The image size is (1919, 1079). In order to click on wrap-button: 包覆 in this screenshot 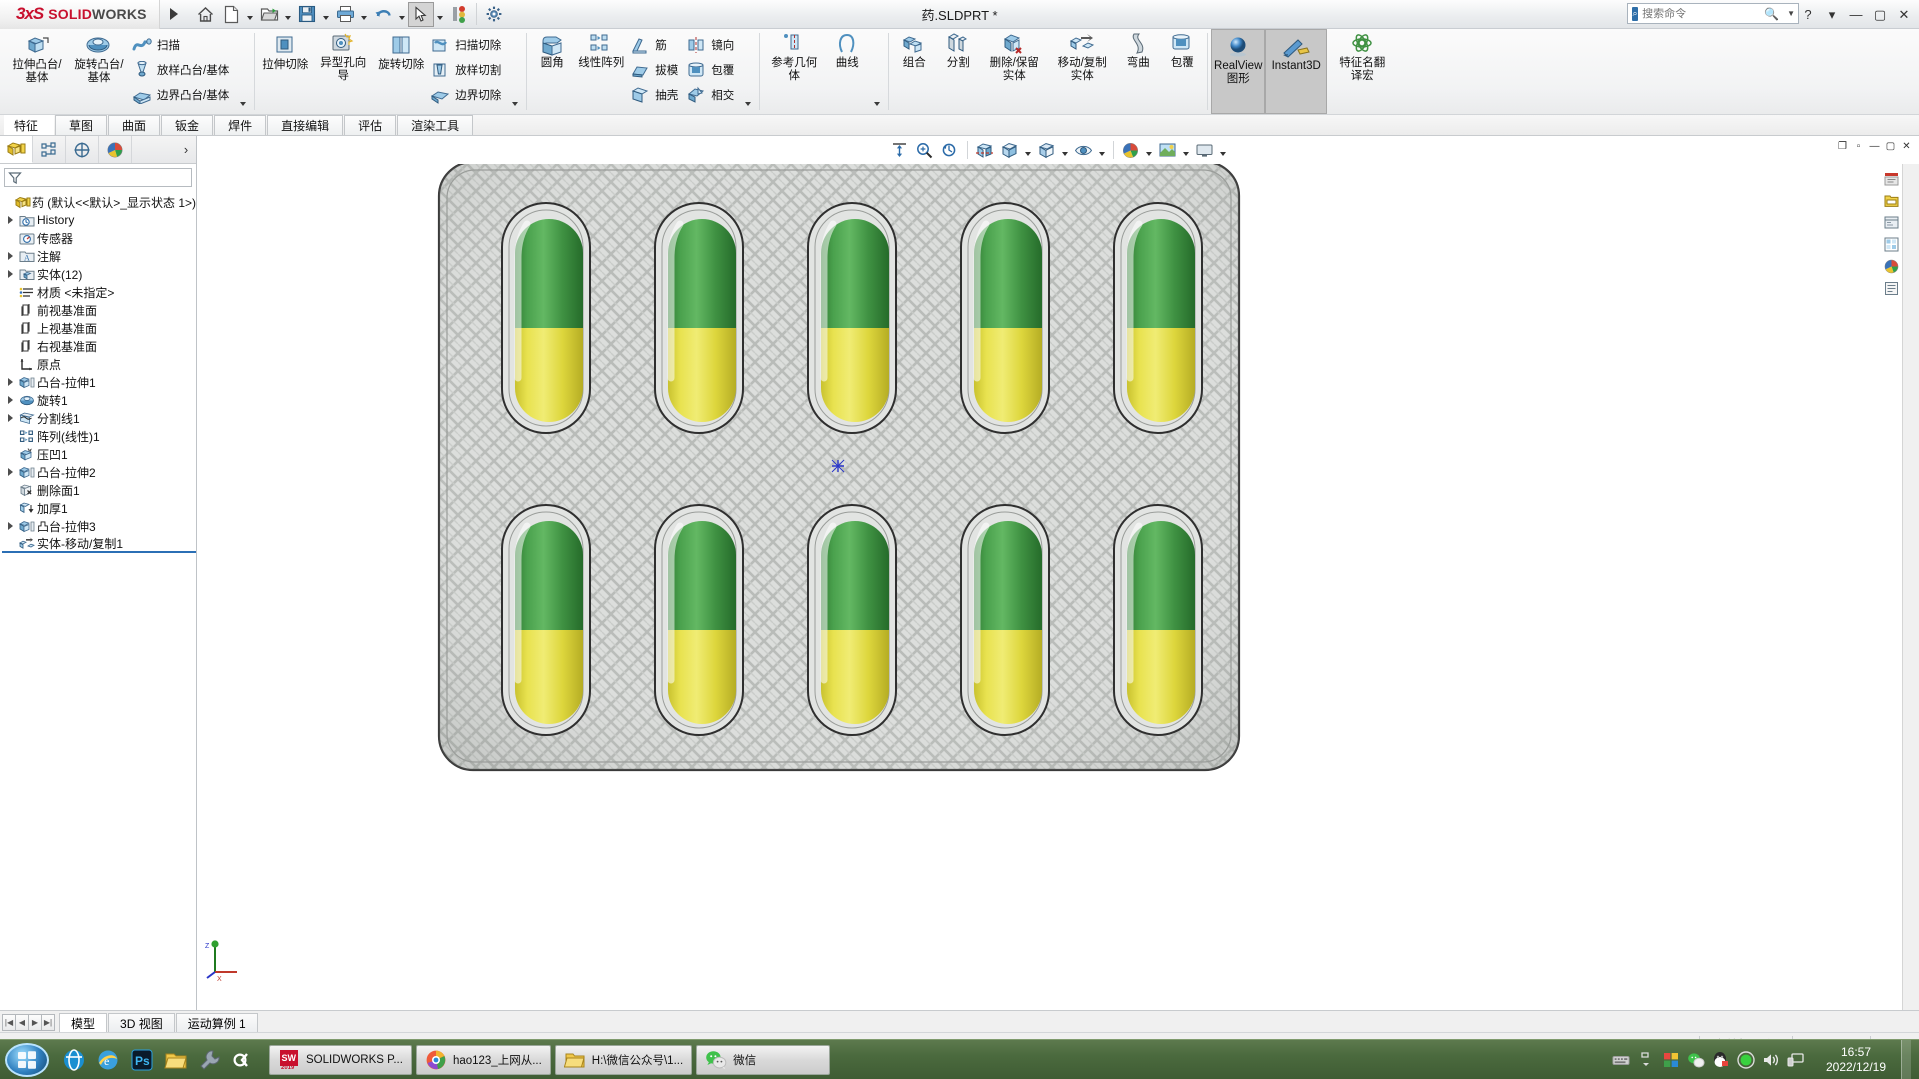, I will do `click(712, 69)`.